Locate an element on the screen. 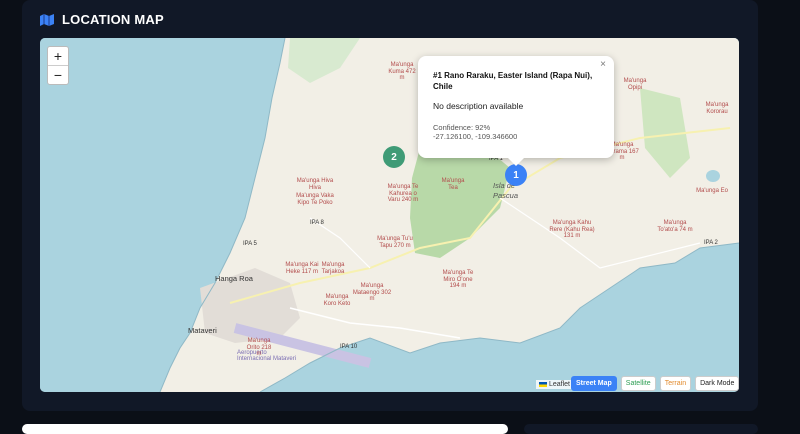 The height and width of the screenshot is (434, 800). peak-label: Ma'unga Mataengo 302 m is located at coordinates (372, 292).